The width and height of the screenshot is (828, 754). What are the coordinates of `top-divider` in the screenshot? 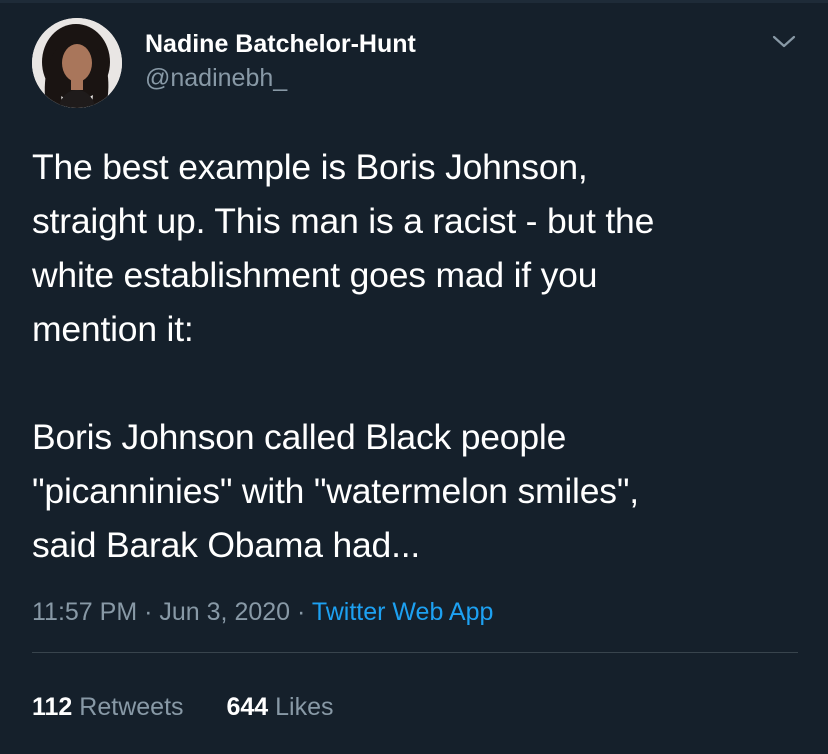 It's located at (414, 1).